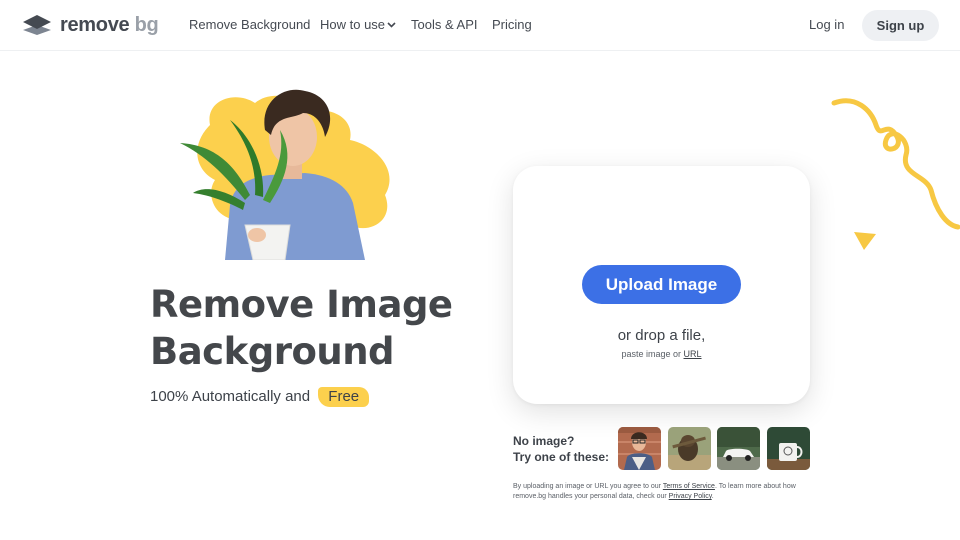  I want to click on upload-image-button: Upload Image, so click(661, 284).